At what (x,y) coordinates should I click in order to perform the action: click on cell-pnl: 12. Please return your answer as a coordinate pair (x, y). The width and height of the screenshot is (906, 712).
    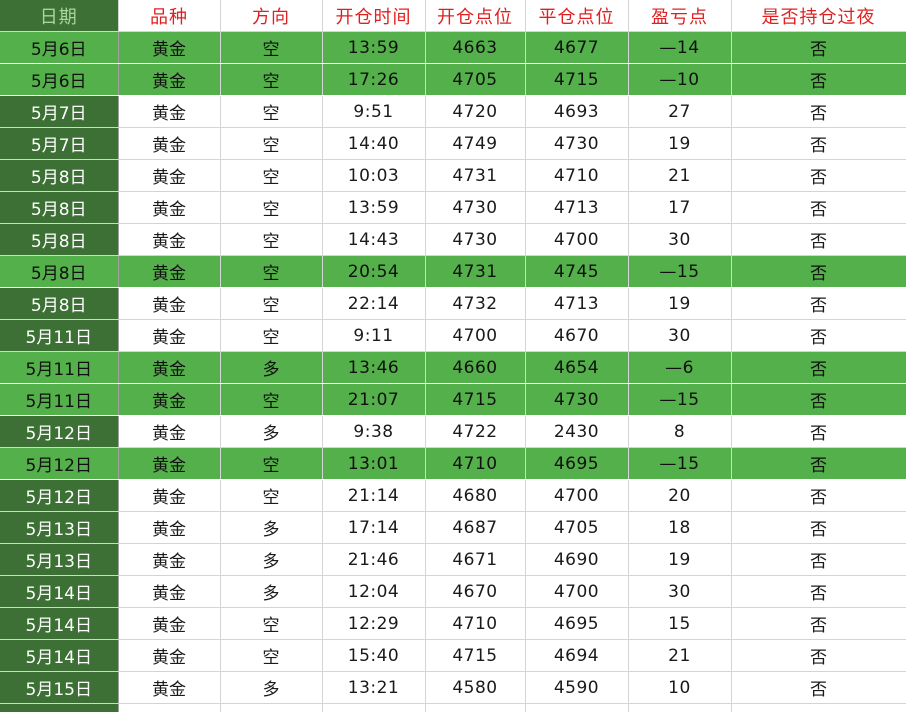
    Looking at the image, I should click on (680, 707).